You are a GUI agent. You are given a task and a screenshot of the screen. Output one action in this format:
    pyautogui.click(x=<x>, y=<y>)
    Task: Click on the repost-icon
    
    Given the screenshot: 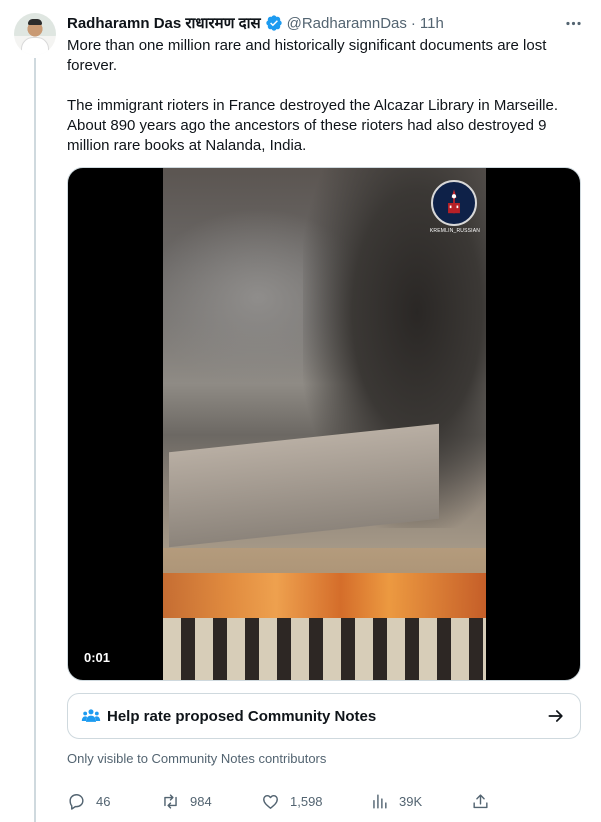 What is the action you would take?
    pyautogui.click(x=170, y=801)
    